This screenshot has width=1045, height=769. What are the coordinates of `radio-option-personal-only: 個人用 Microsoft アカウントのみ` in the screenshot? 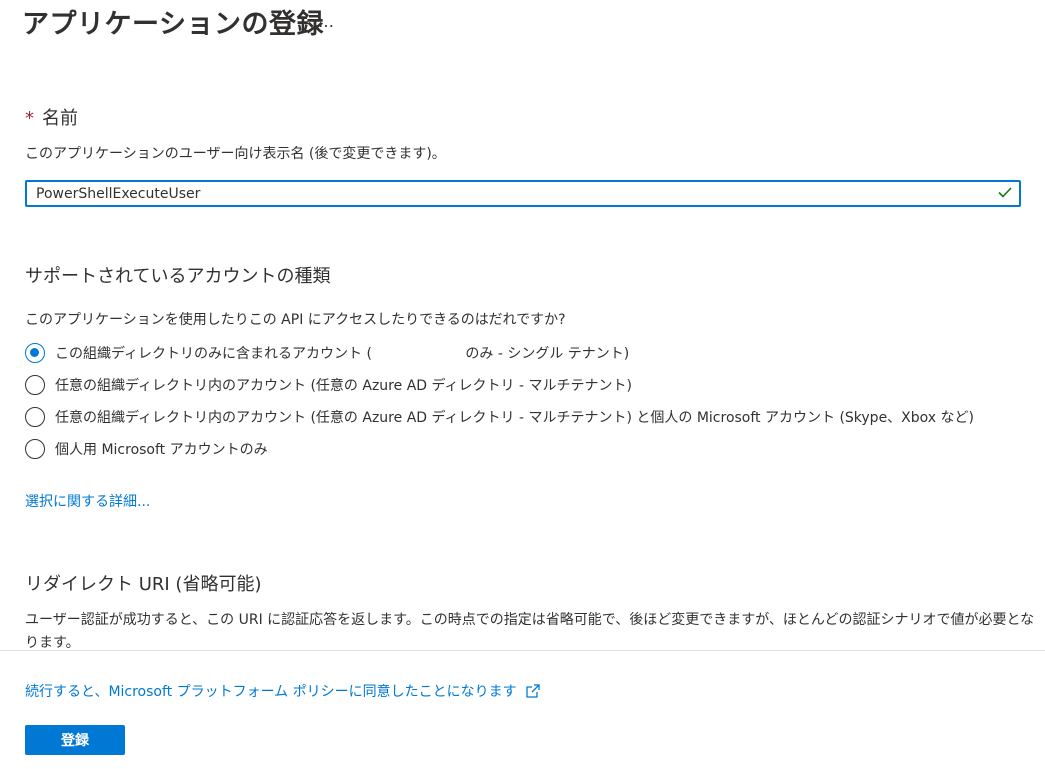 It's located at (146, 449).